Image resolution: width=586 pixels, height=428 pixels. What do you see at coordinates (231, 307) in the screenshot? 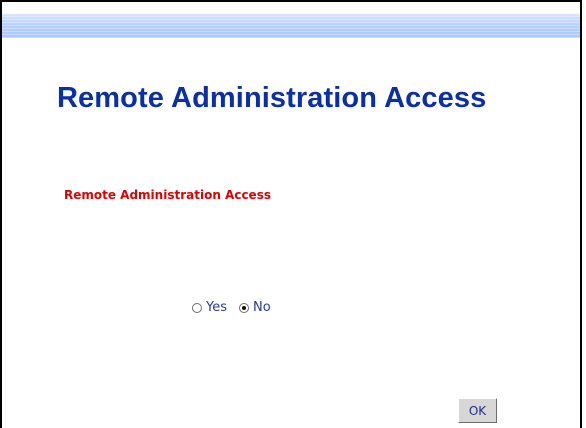
I see `remote-admin-radio-group: Yes No` at bounding box center [231, 307].